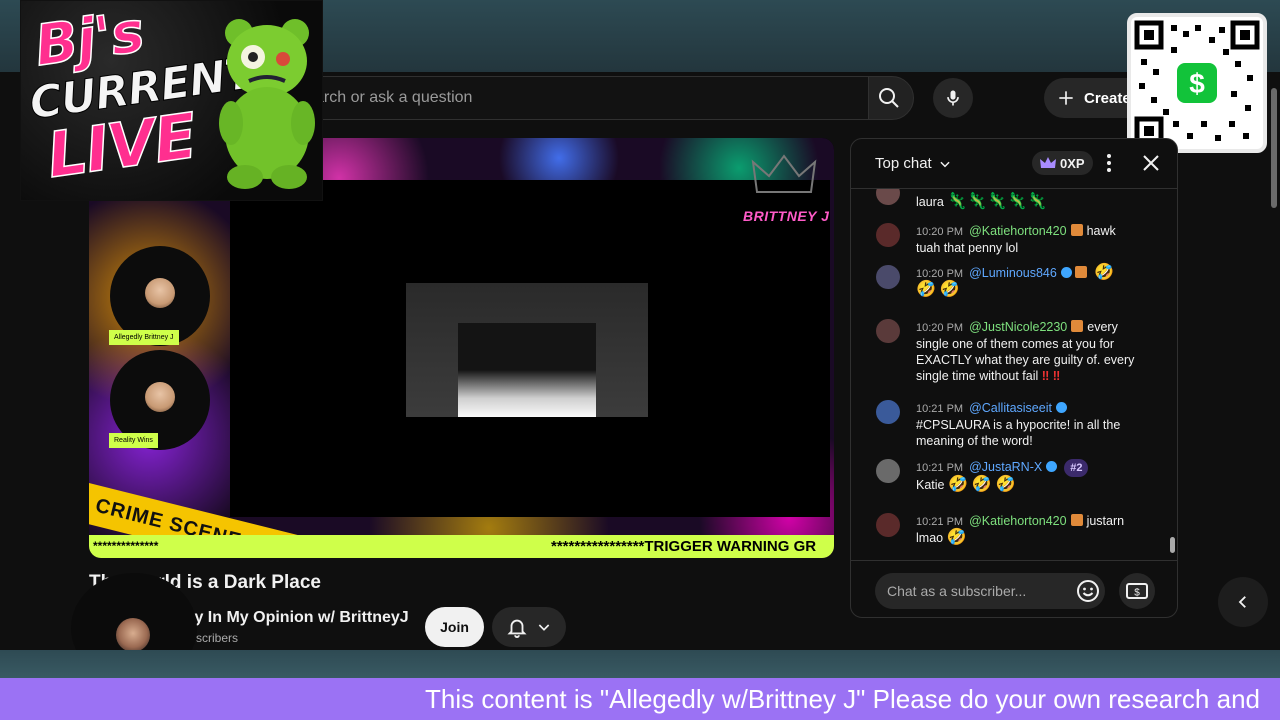 This screenshot has height=720, width=1280. I want to click on channel-name: ly In My Opinion w/ BrittneyJ, so click(299, 618).